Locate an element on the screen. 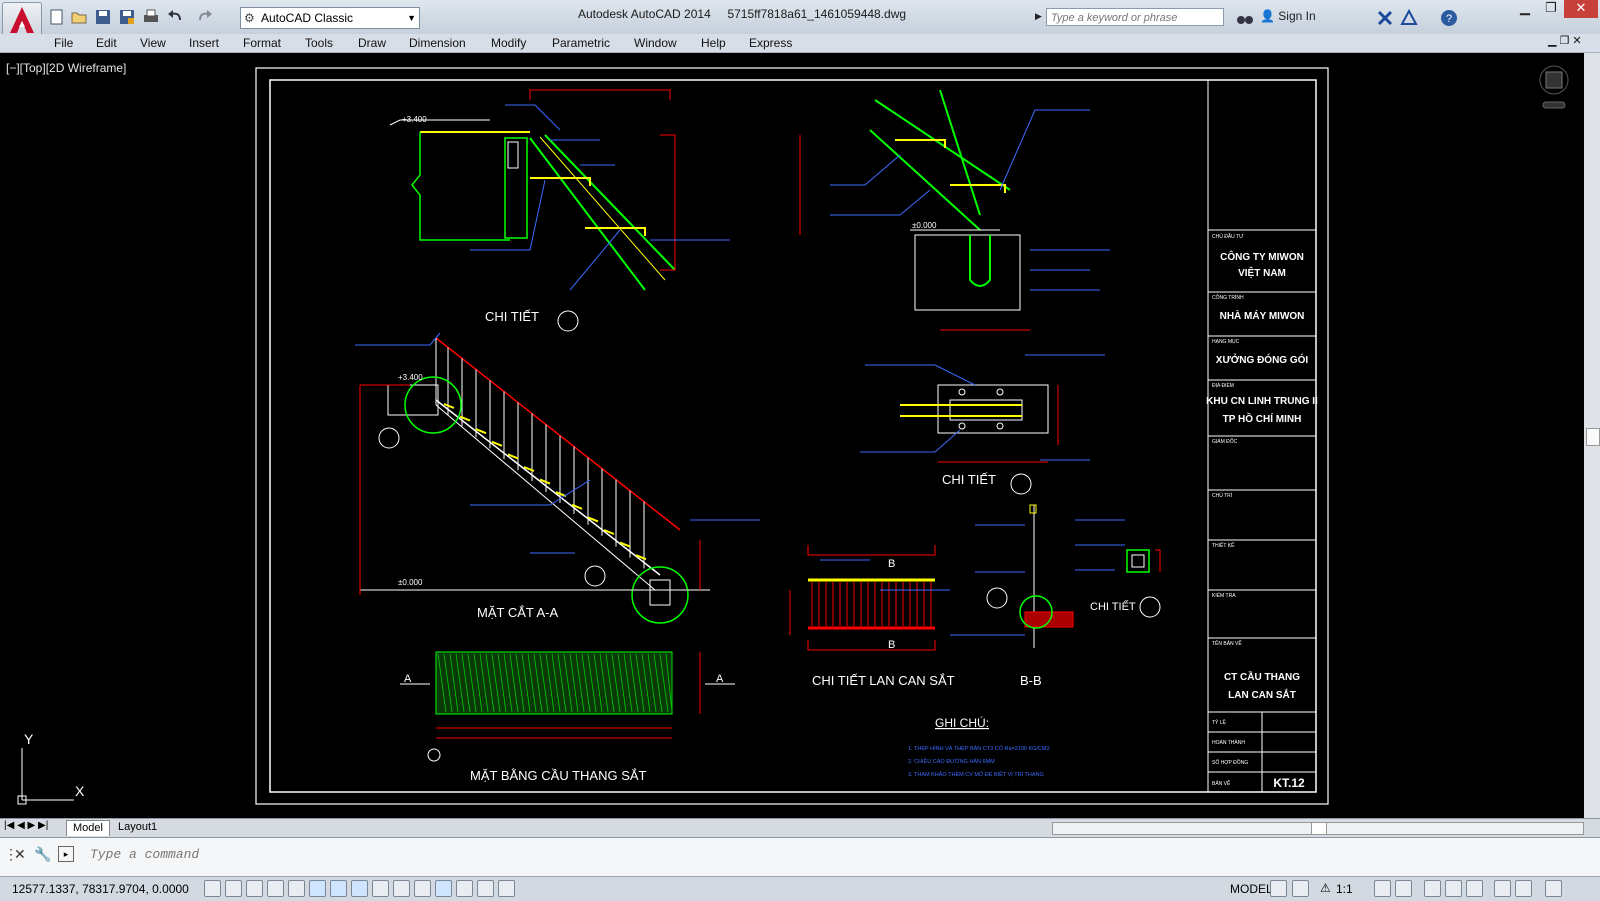  menu-draw: Draw is located at coordinates (372, 43).